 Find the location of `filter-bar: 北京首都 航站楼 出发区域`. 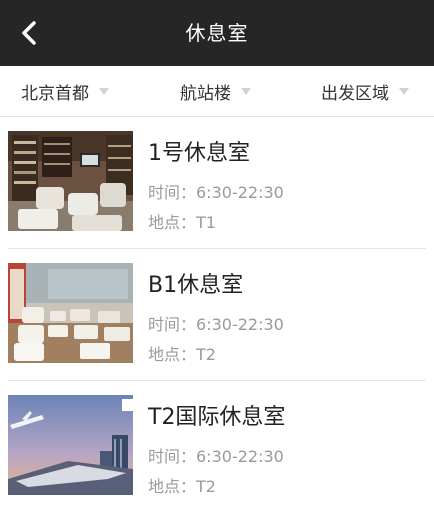

filter-bar: 北京首都 航站楼 出发区域 is located at coordinates (217, 91).